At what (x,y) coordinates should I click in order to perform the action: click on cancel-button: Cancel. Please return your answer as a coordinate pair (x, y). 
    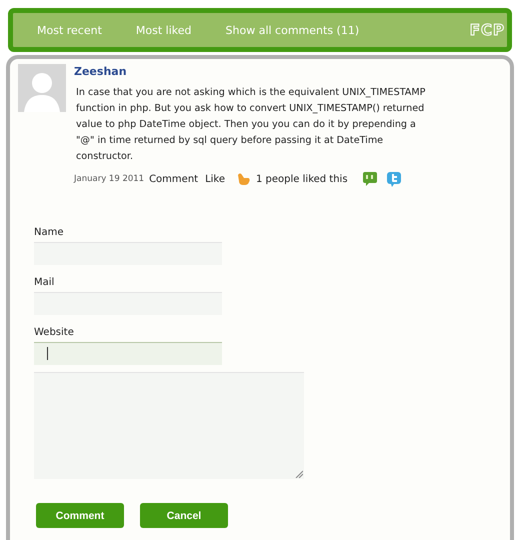
    Looking at the image, I should click on (184, 515).